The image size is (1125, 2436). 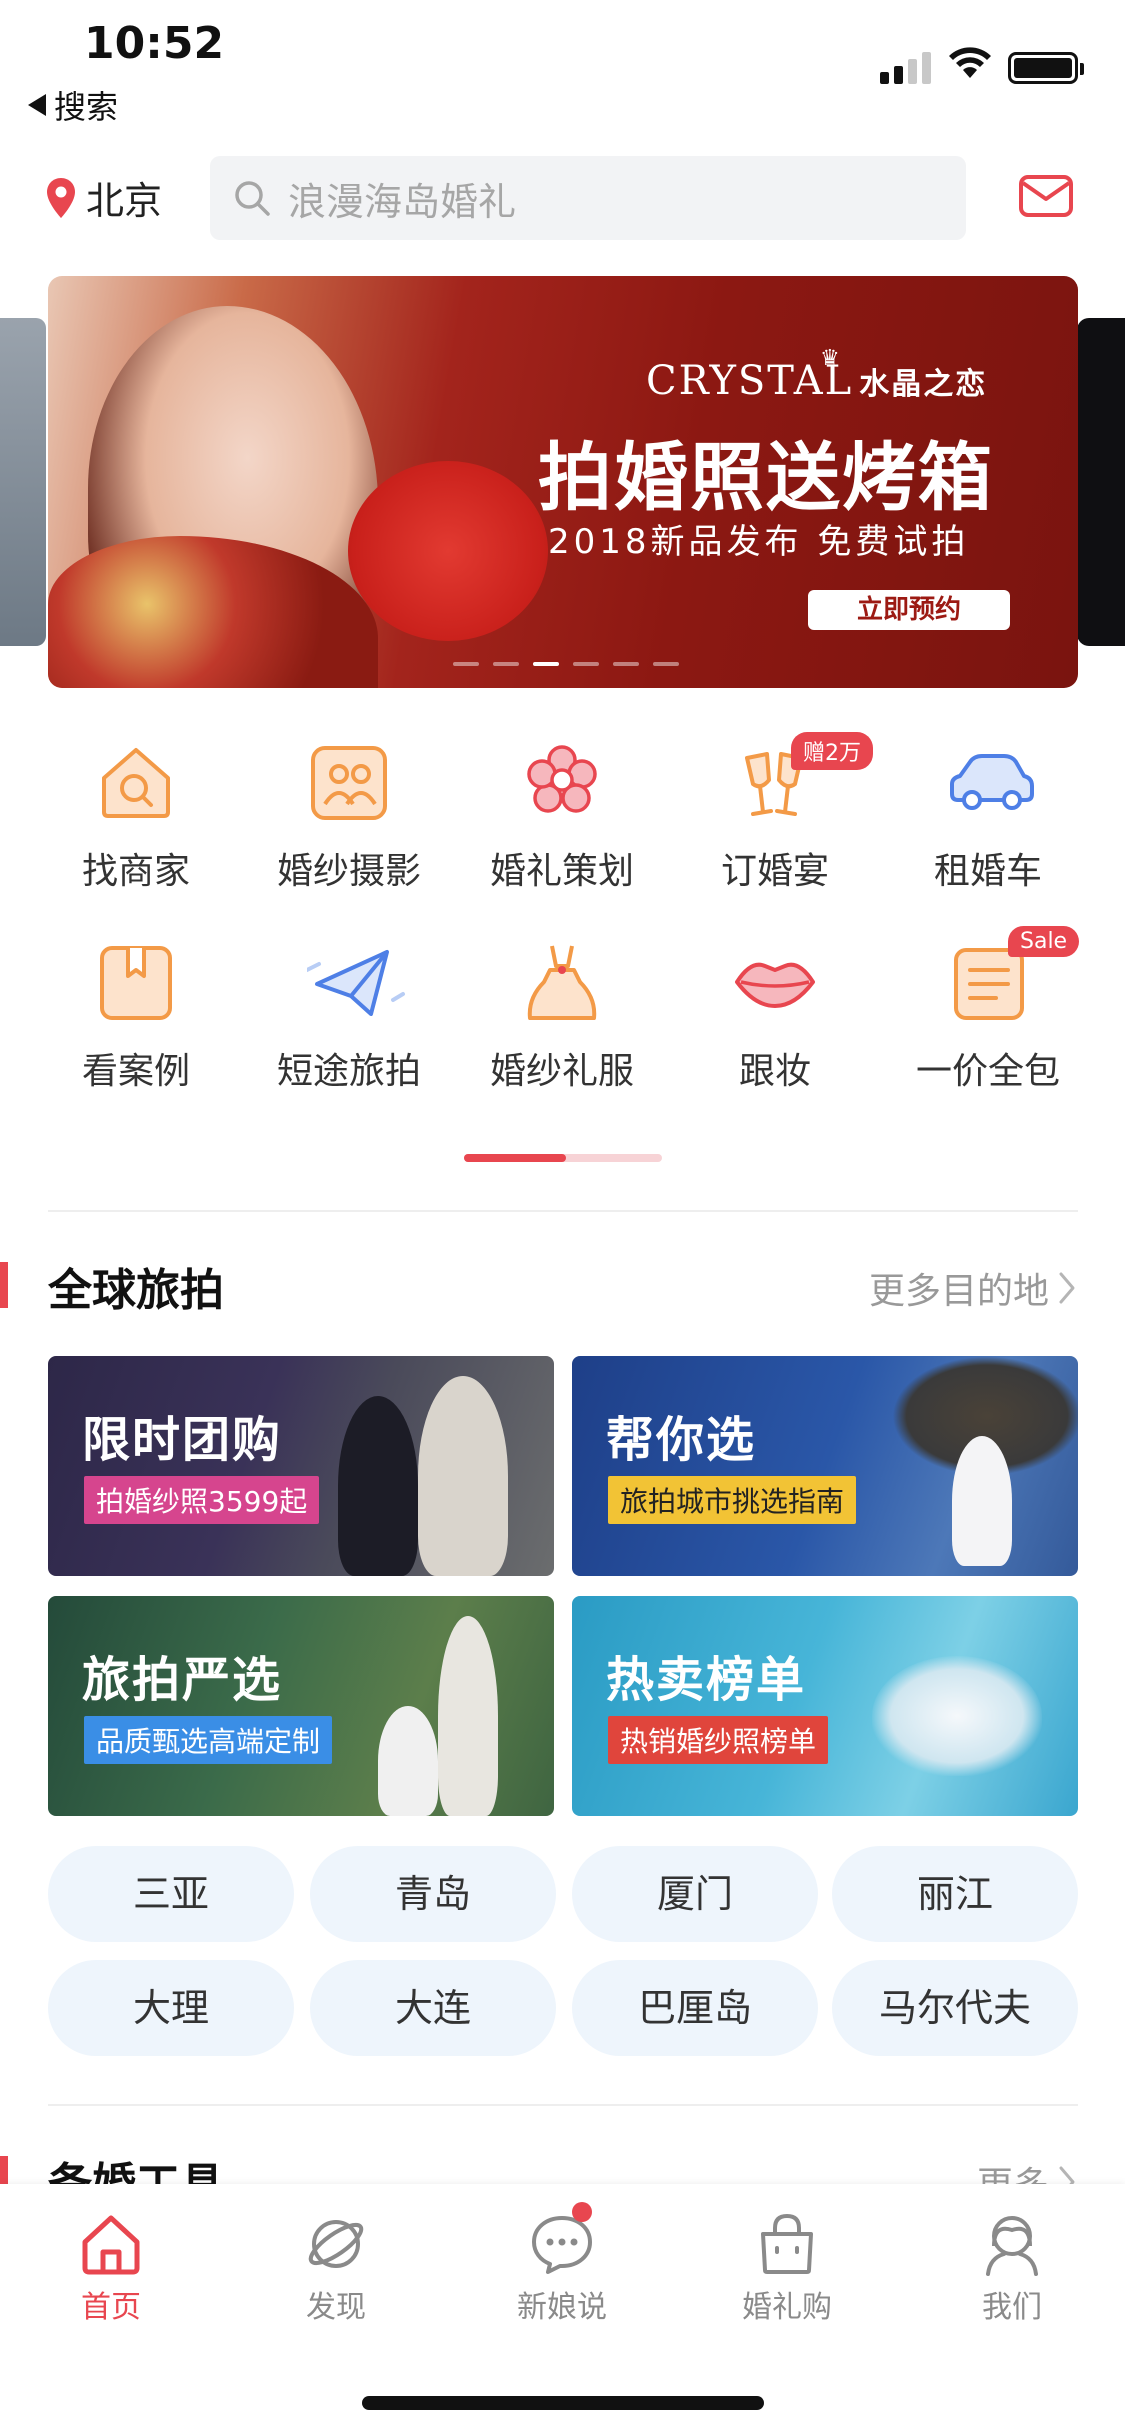 What do you see at coordinates (86, 107) in the screenshot?
I see `back-app-label: 搜索` at bounding box center [86, 107].